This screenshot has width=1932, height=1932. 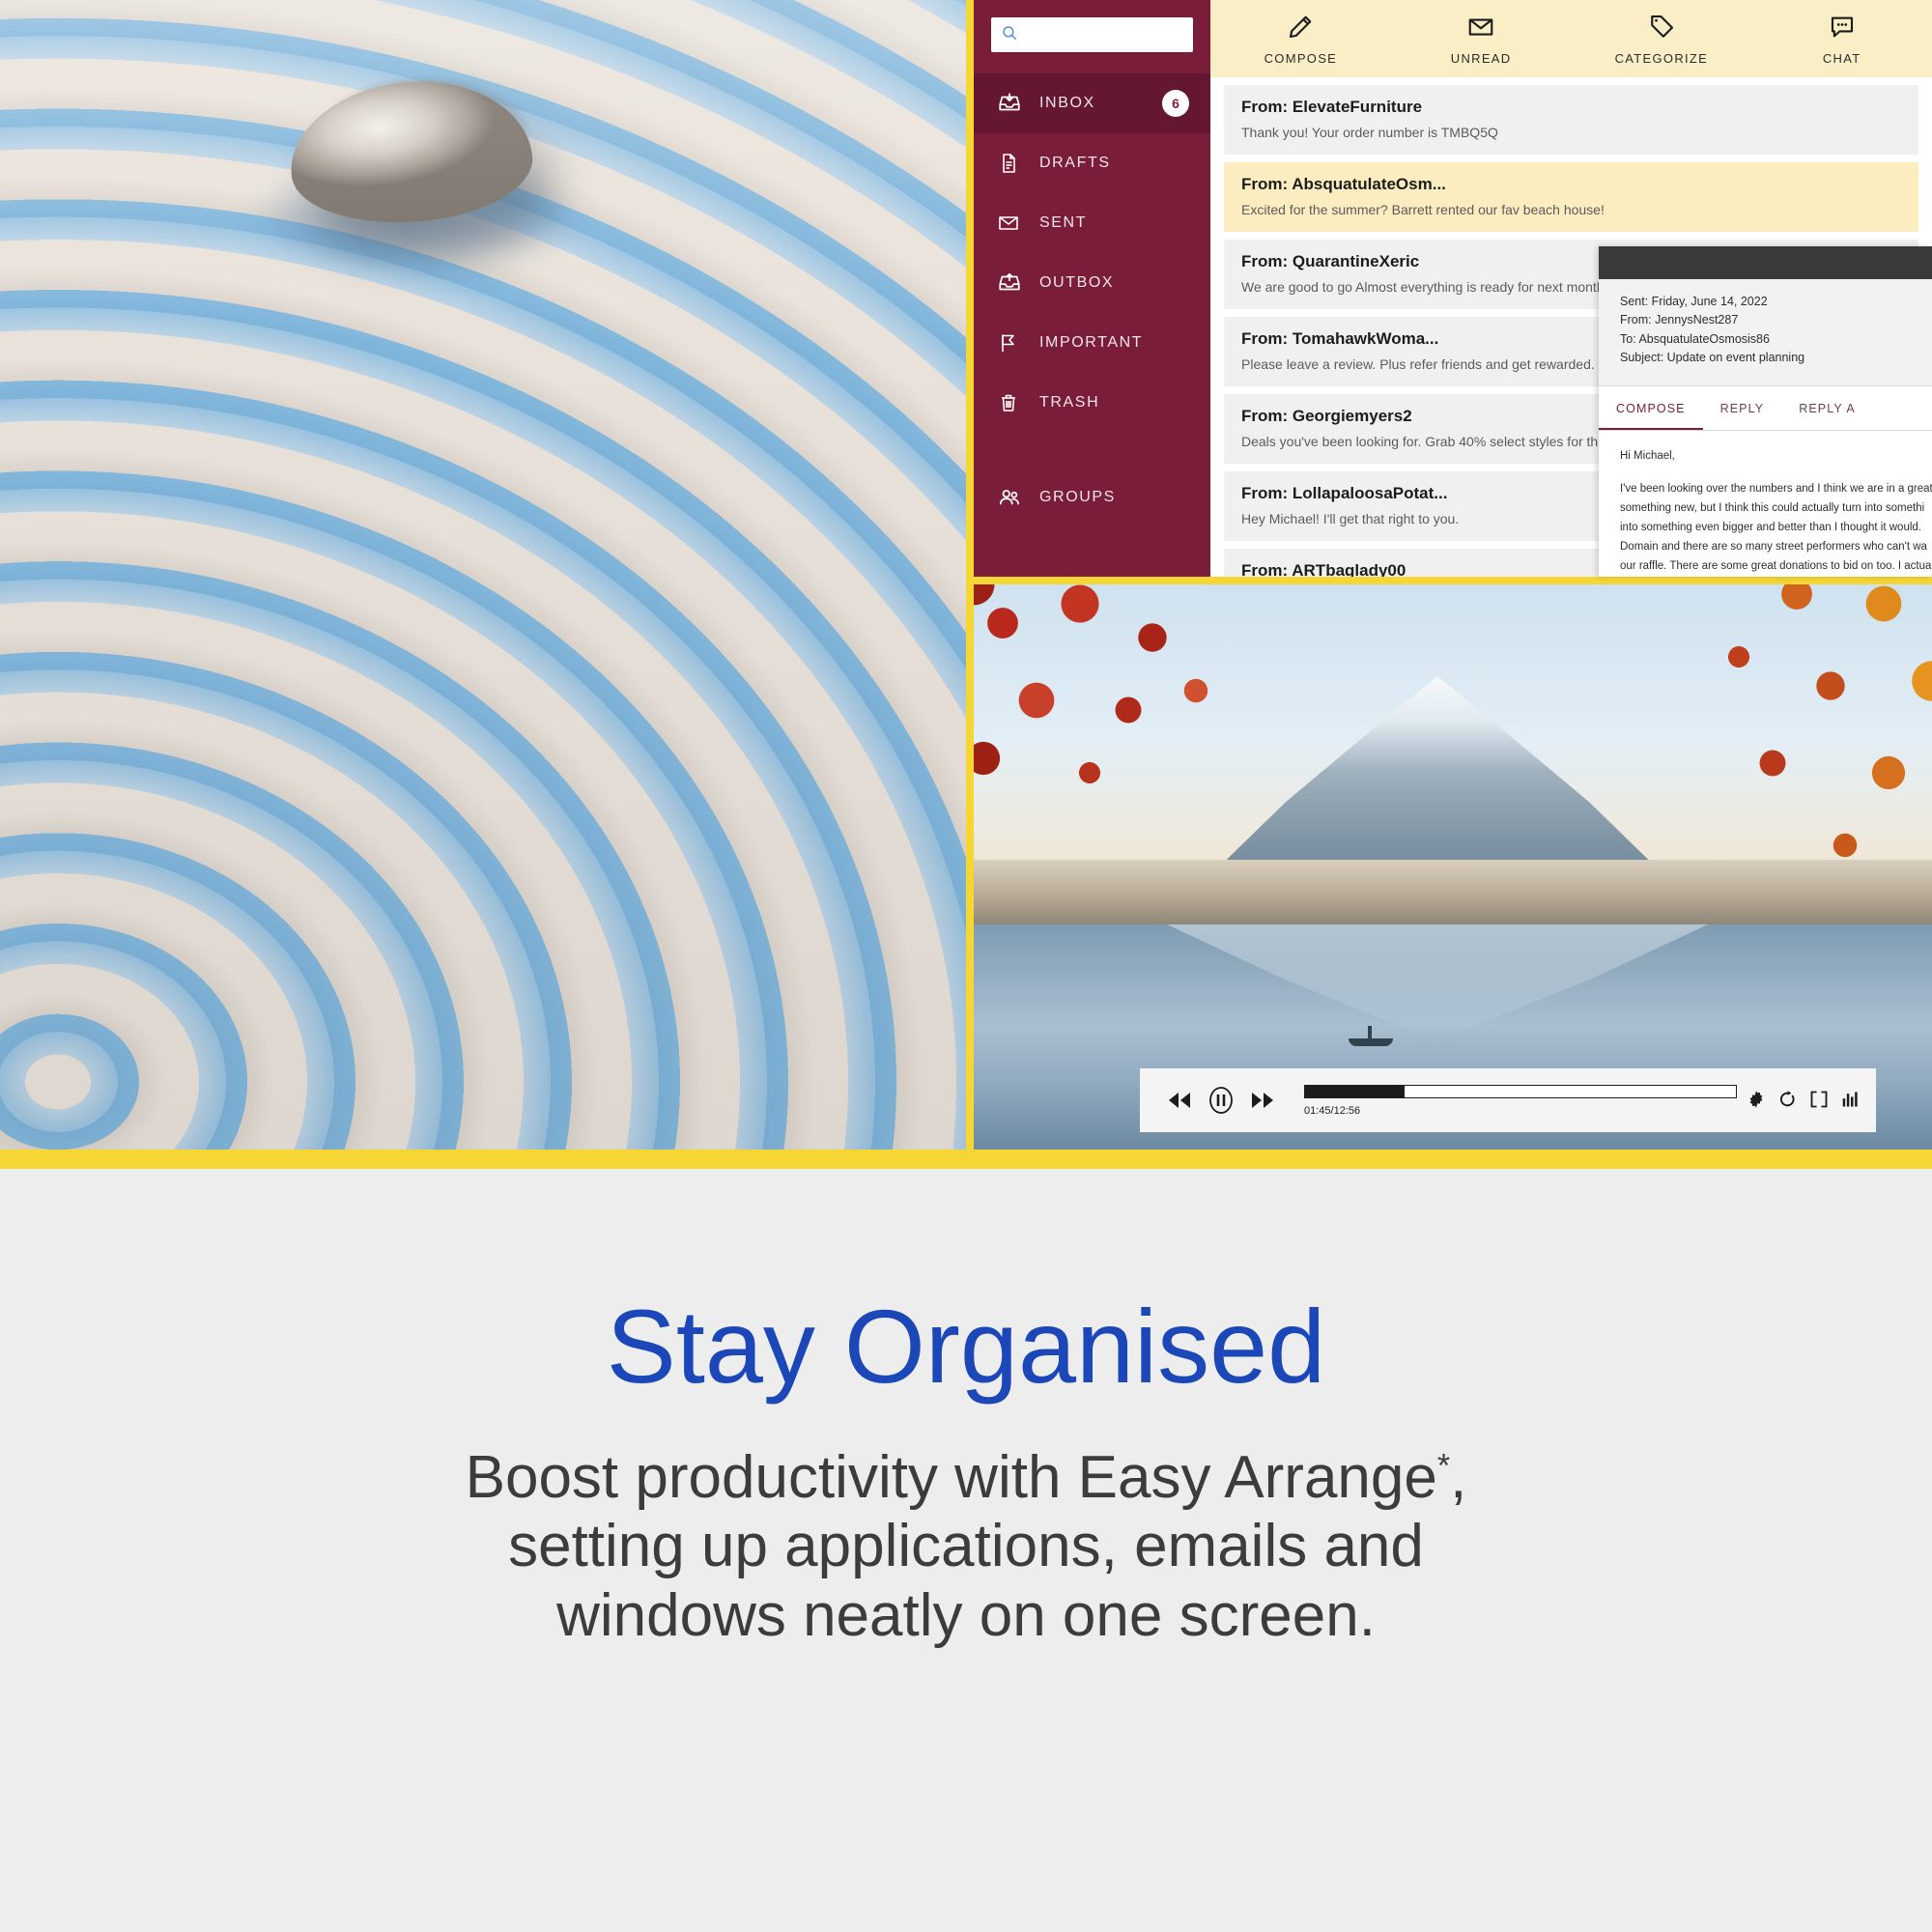 What do you see at coordinates (1018, 163) in the screenshot?
I see `drafts-icon` at bounding box center [1018, 163].